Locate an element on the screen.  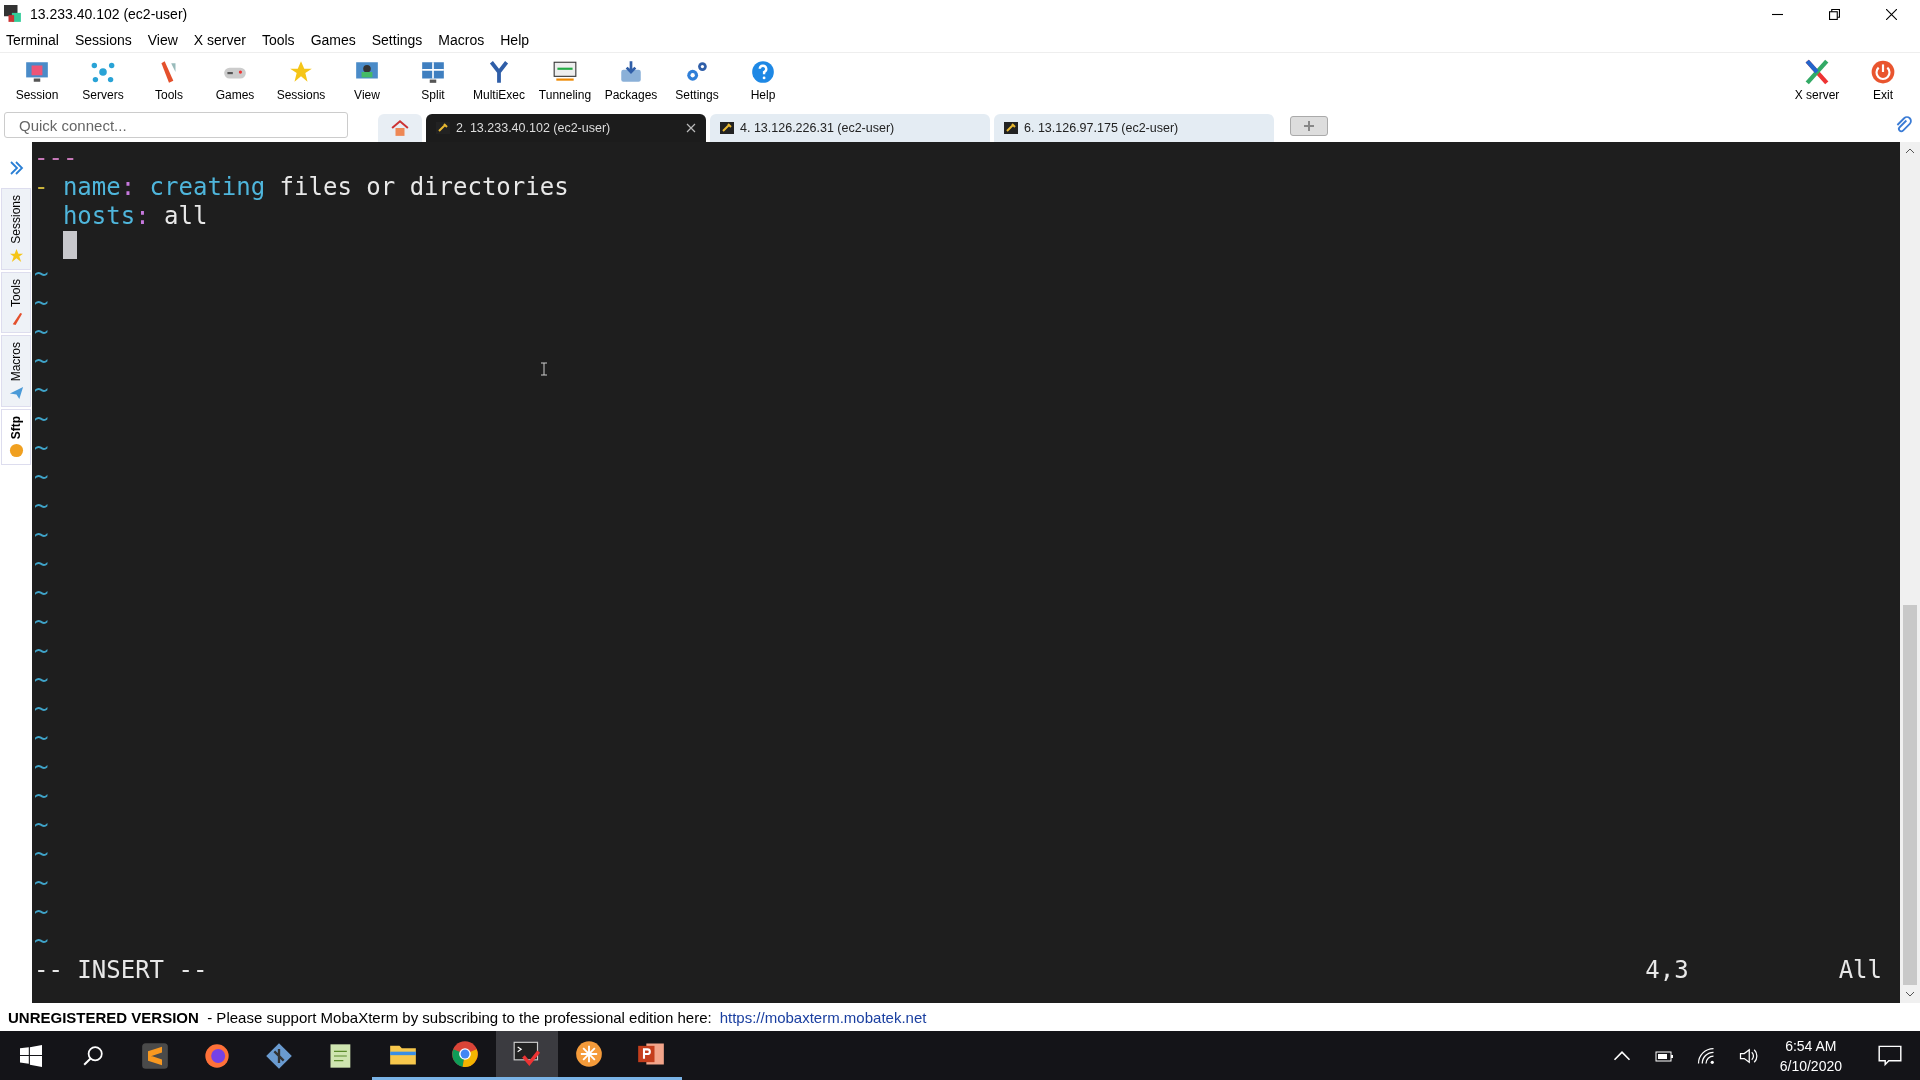
session-tab: 2. 13.233.40.102 (ec2-user) is located at coordinates (566, 128).